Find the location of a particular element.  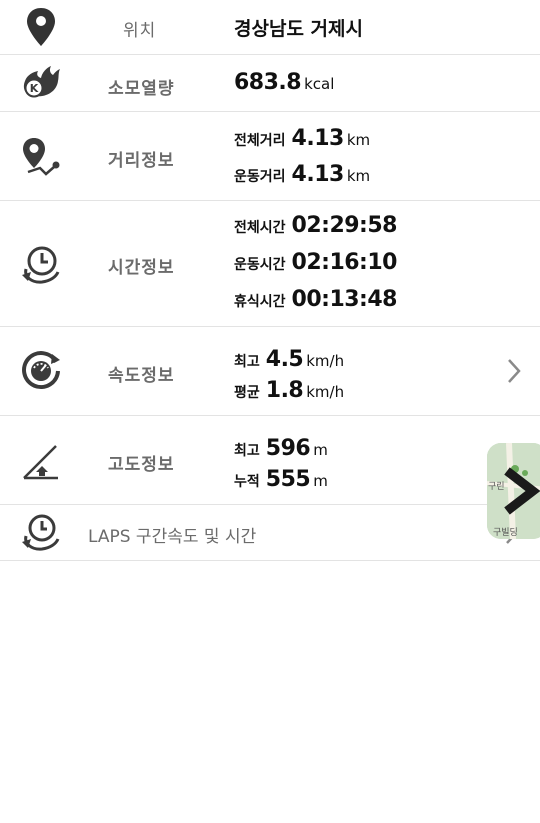

speed-max-name: 최고 is located at coordinates (247, 362).